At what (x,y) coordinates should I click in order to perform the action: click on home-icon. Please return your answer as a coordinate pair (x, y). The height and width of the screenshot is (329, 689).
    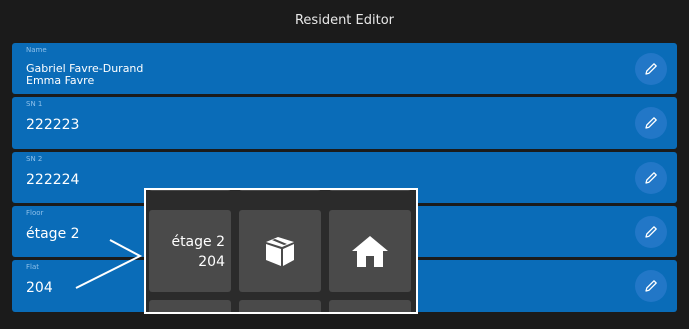
    Looking at the image, I should click on (370, 251).